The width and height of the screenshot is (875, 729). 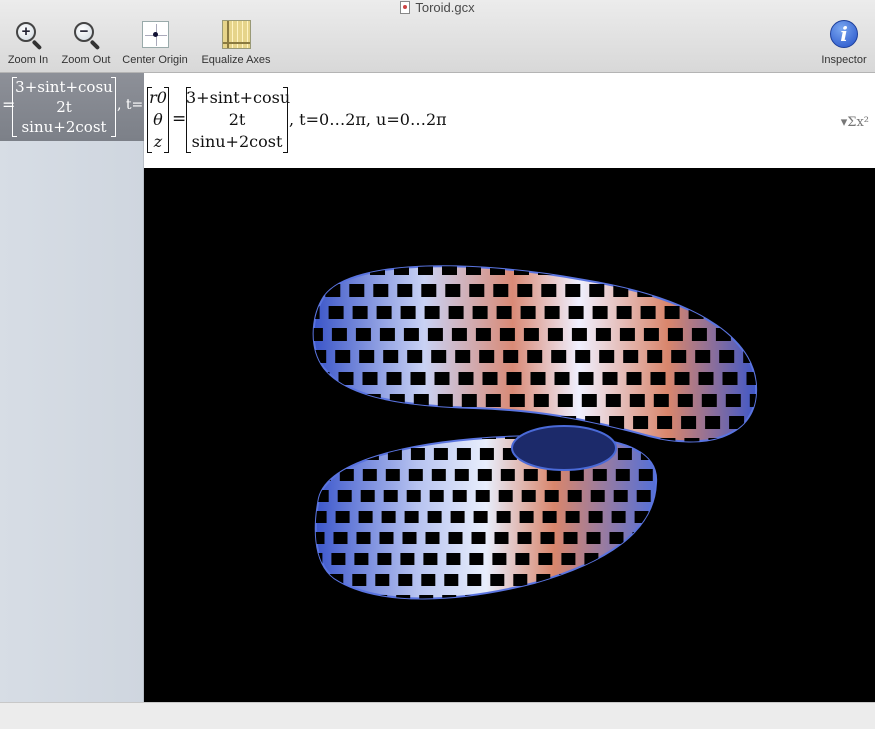 What do you see at coordinates (155, 60) in the screenshot?
I see `center-origin-label: Center Origin` at bounding box center [155, 60].